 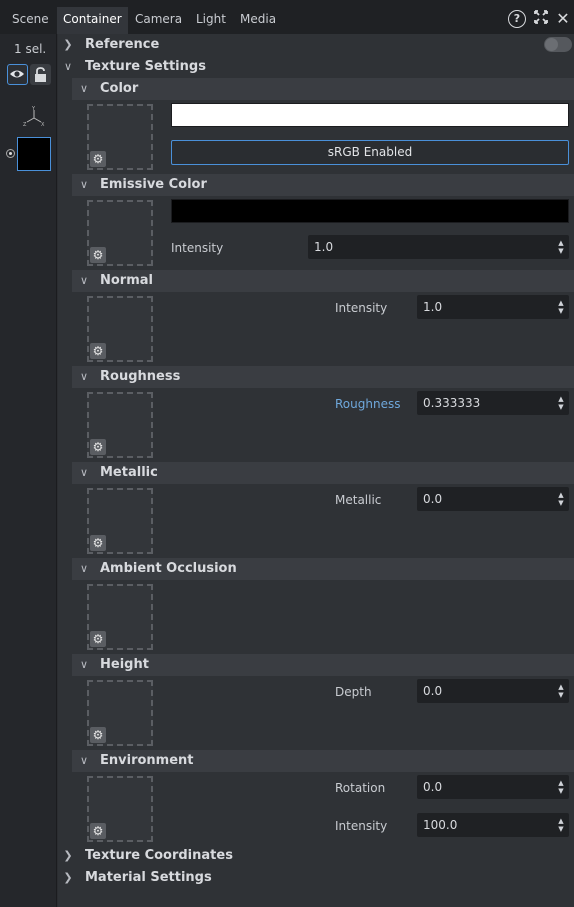 What do you see at coordinates (40, 74) in the screenshot?
I see `lock-toggle` at bounding box center [40, 74].